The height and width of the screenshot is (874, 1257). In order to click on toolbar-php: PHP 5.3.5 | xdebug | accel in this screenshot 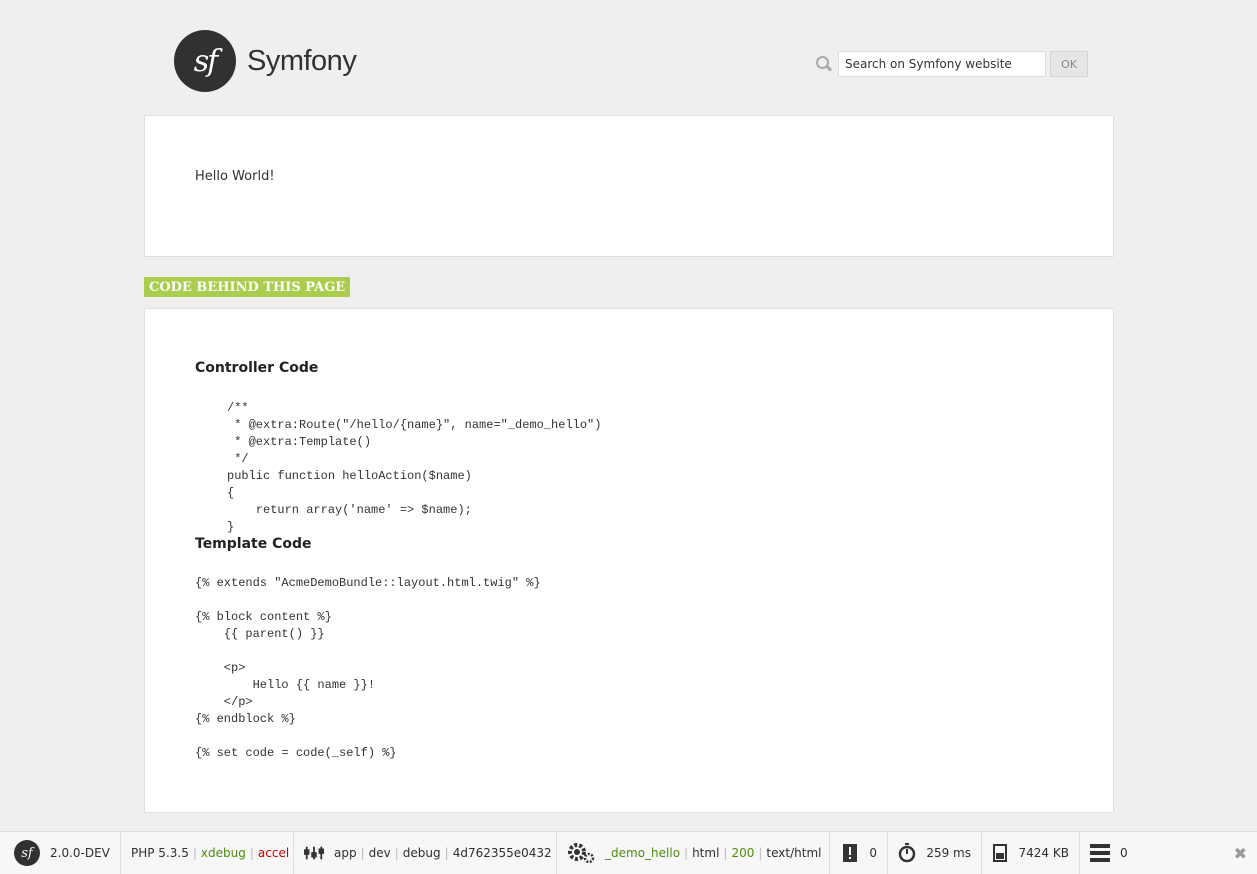, I will do `click(207, 853)`.